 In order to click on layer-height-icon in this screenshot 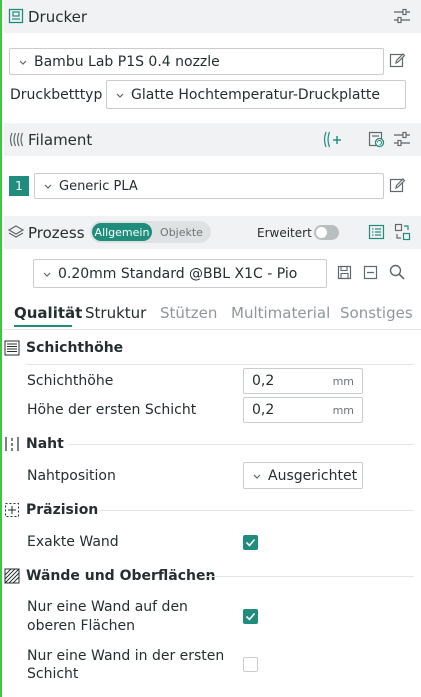, I will do `click(12, 348)`.